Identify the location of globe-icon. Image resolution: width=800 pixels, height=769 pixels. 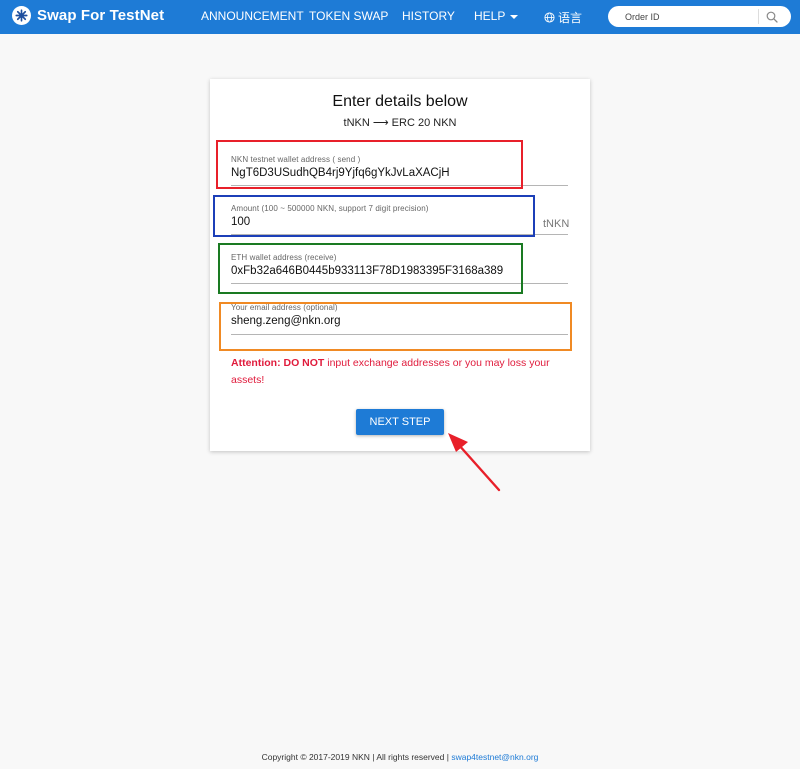
(549, 17).